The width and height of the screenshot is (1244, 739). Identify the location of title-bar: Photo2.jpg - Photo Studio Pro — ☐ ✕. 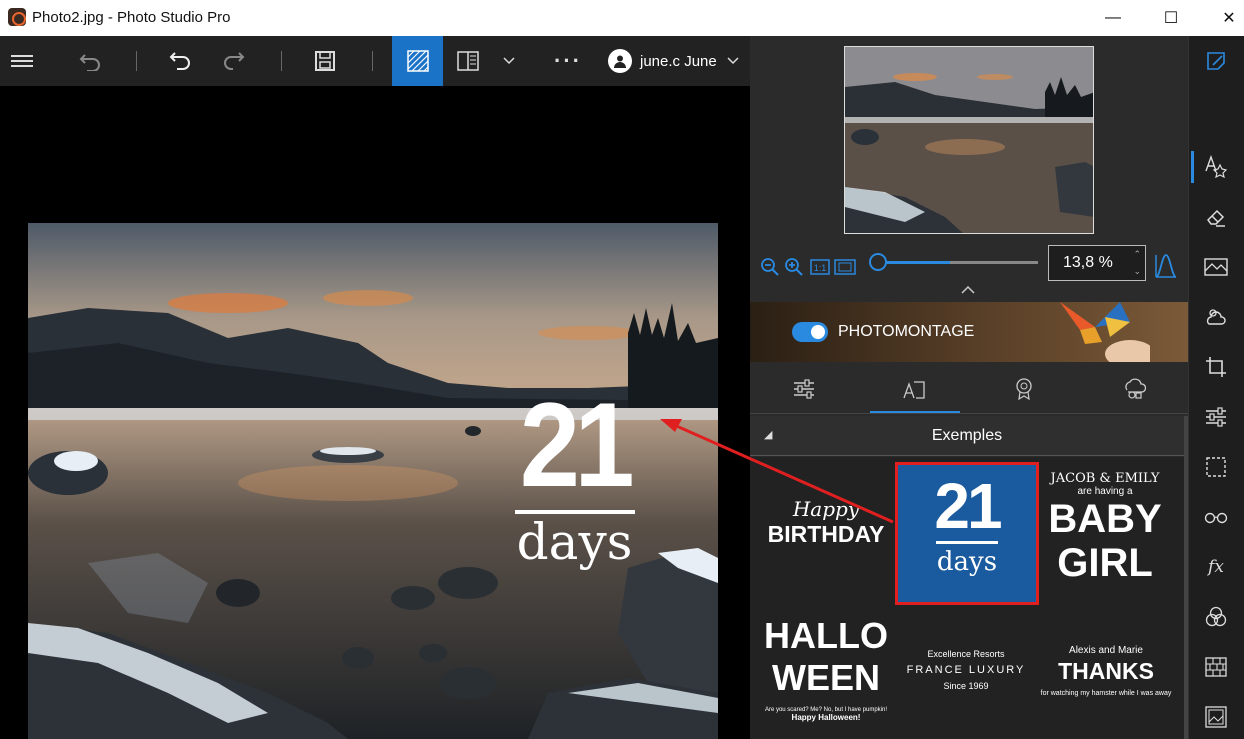
(622, 18).